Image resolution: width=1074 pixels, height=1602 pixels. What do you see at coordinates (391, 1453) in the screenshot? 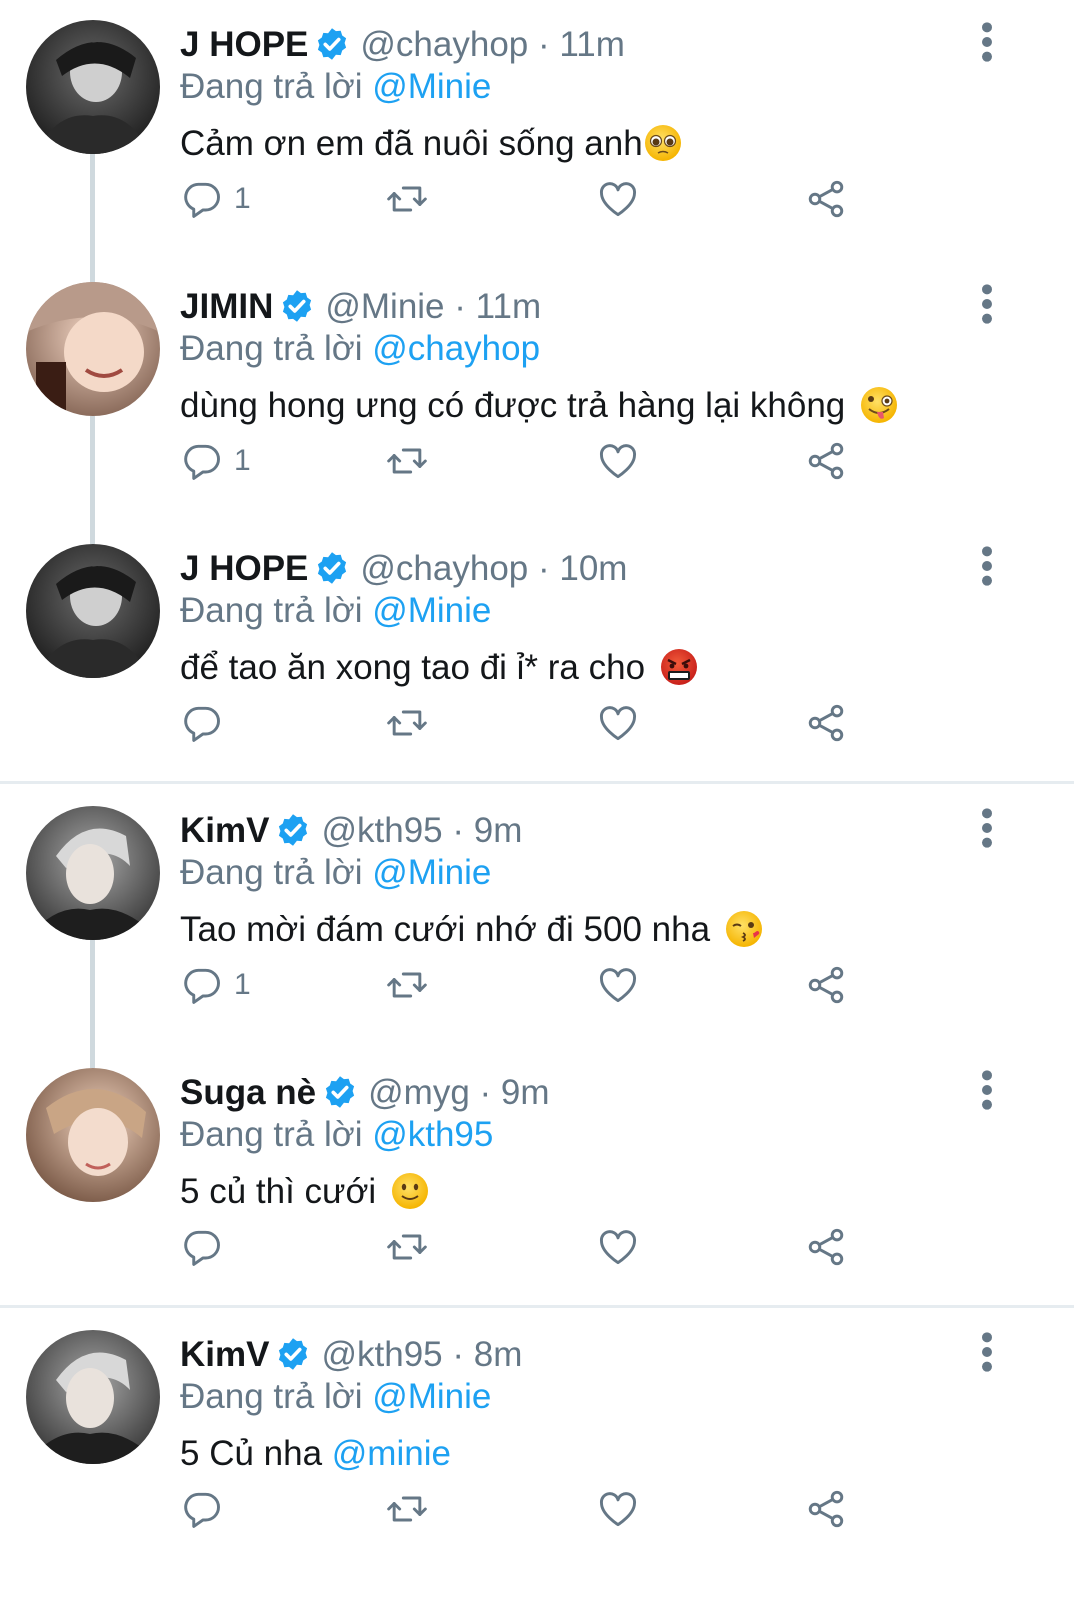
I see `text-mention-link: @minie` at bounding box center [391, 1453].